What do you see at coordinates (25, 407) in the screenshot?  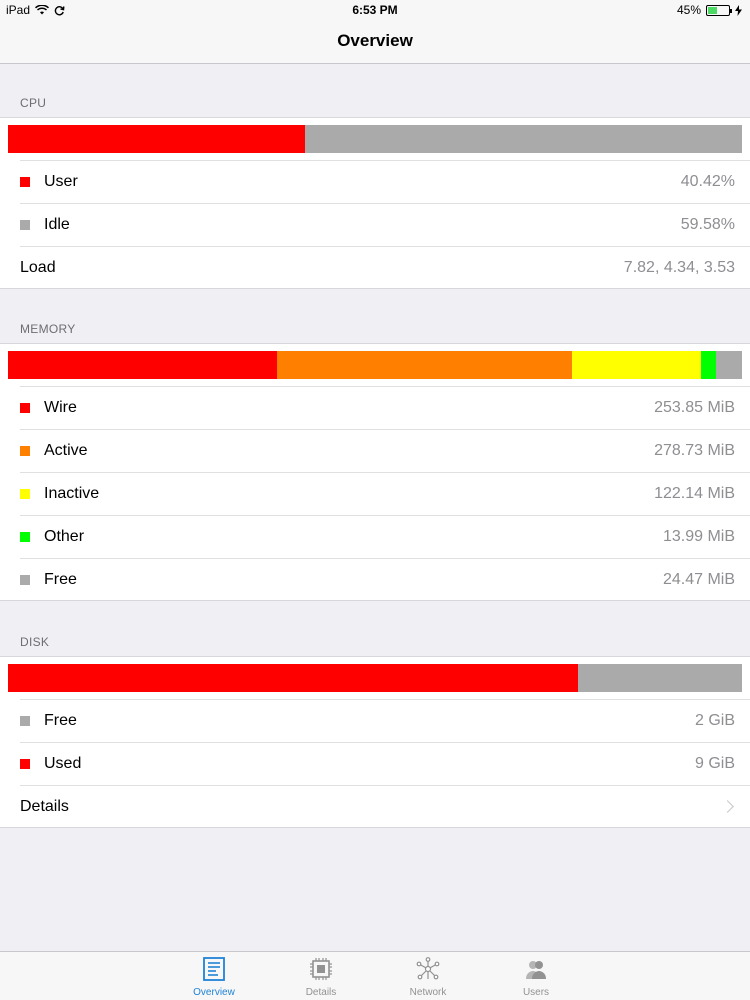 I see `wire-color-swatch` at bounding box center [25, 407].